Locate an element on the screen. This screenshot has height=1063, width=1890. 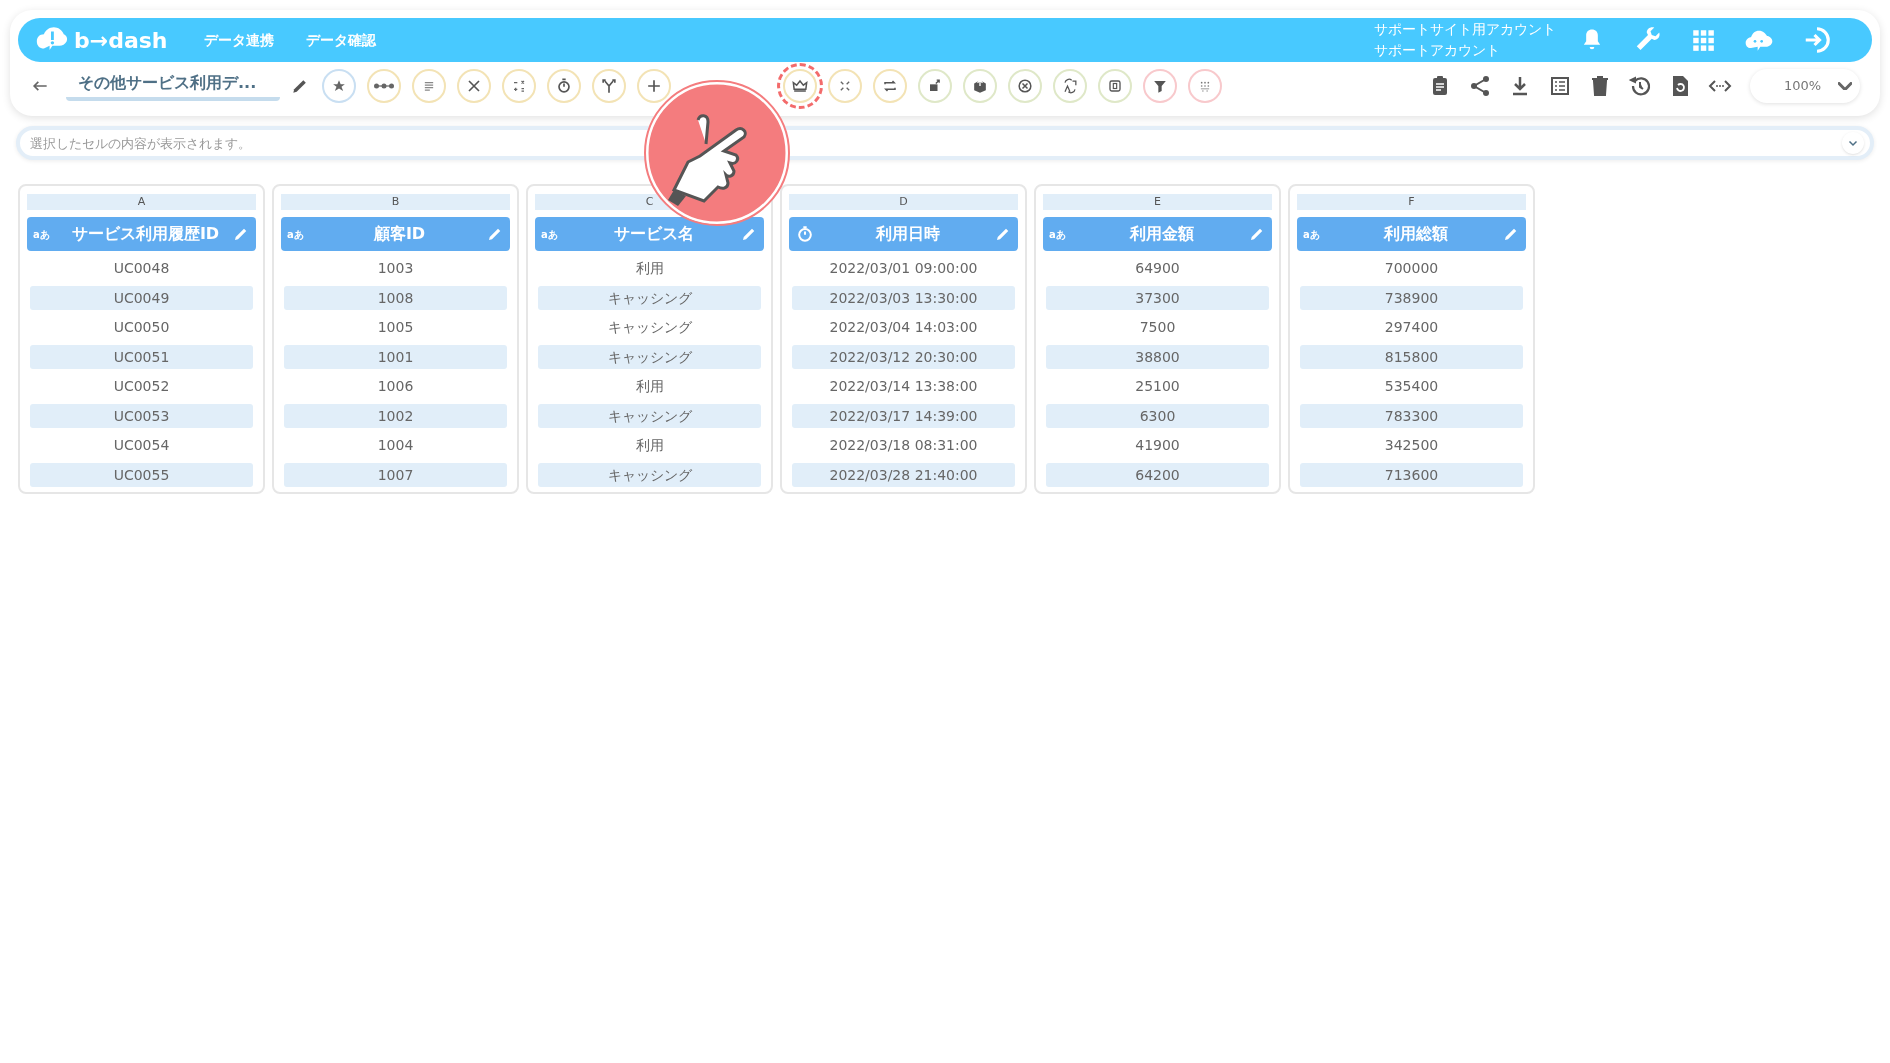
column-title: サービス利用履歴ID is located at coordinates (145, 234).